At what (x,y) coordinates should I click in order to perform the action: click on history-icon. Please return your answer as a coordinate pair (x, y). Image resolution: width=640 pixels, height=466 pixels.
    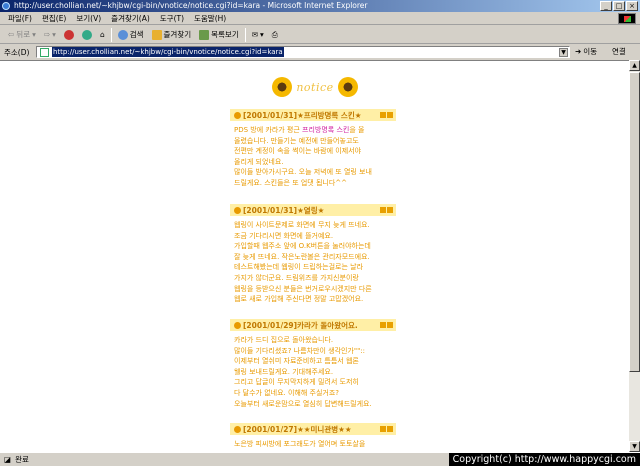
    Looking at the image, I should click on (204, 34).